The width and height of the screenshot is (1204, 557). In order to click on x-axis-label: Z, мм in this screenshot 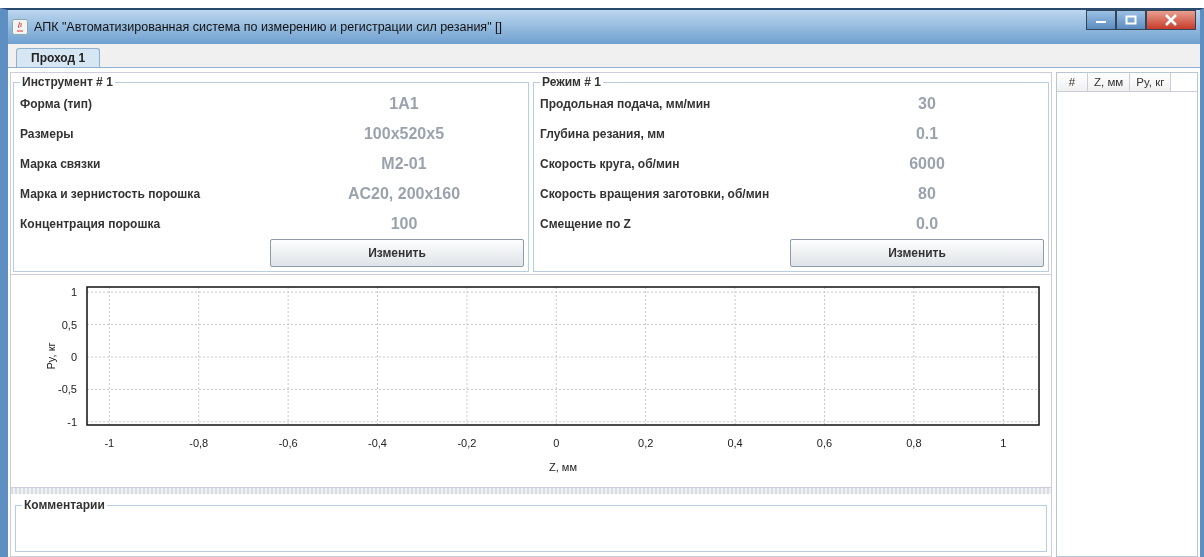, I will do `click(563, 467)`.